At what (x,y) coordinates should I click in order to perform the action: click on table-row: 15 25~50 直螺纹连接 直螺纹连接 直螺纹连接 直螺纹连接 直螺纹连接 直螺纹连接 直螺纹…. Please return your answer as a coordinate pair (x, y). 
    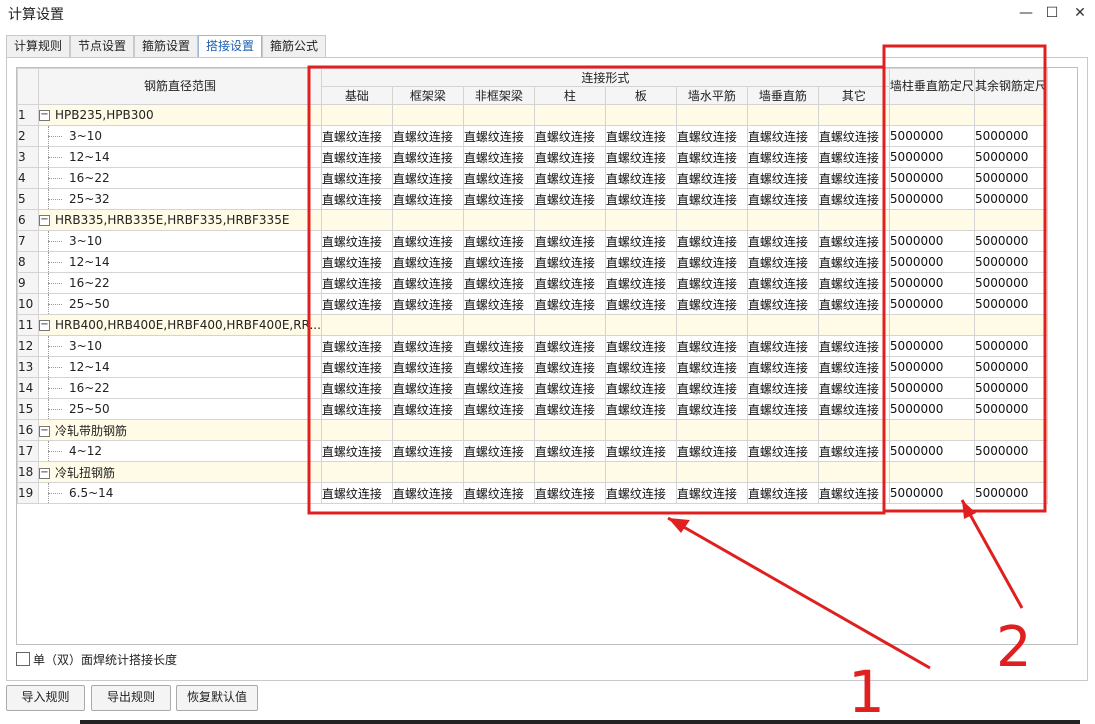
    Looking at the image, I should click on (532, 409).